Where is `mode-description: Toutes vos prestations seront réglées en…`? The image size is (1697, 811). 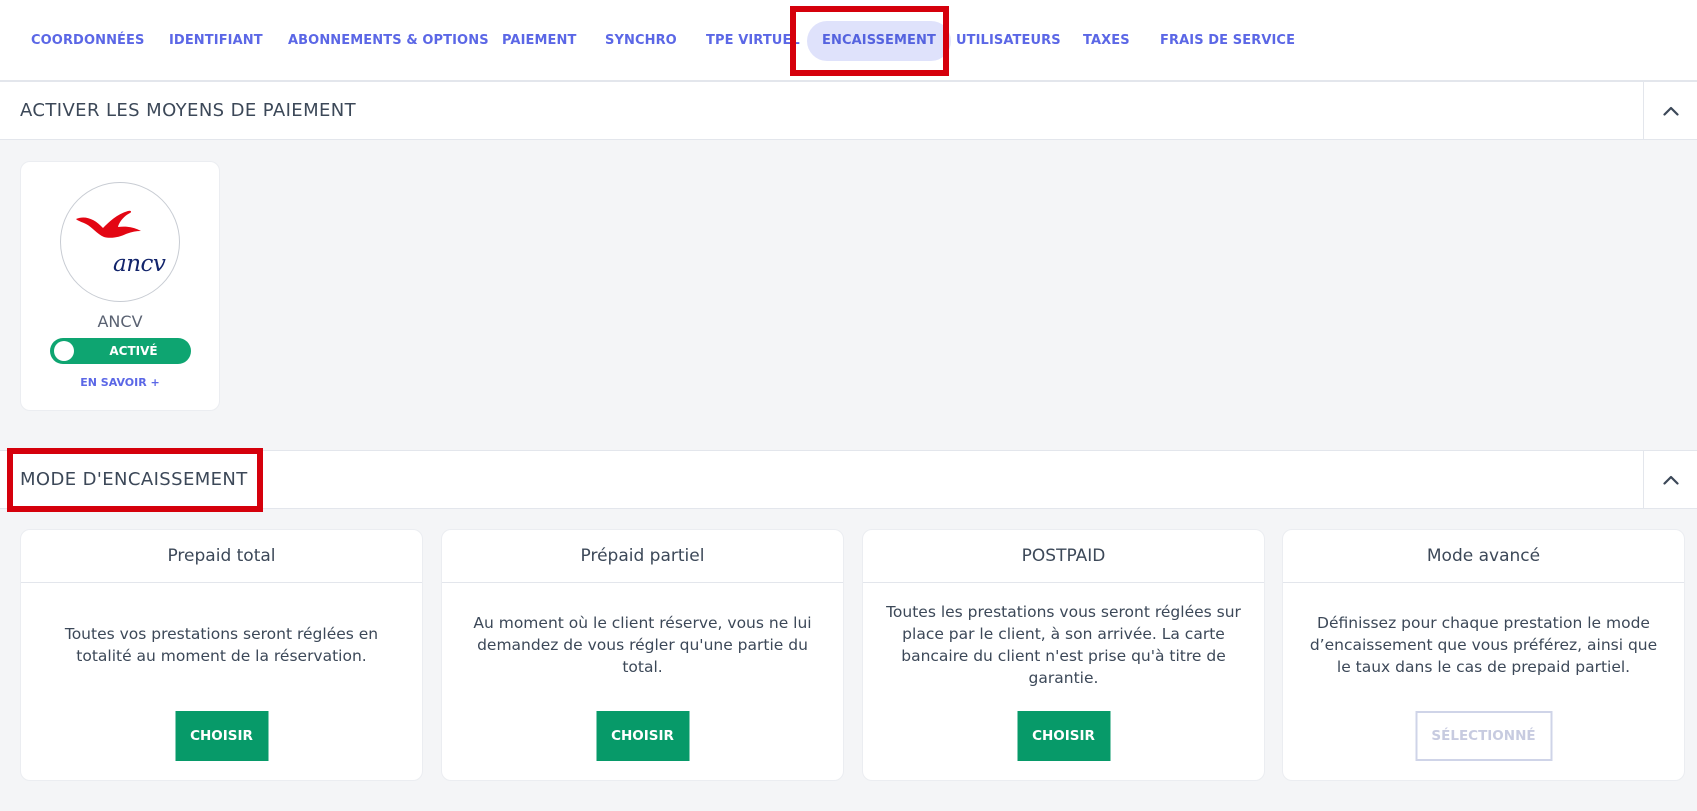 mode-description: Toutes vos prestations seront réglées en… is located at coordinates (221, 644).